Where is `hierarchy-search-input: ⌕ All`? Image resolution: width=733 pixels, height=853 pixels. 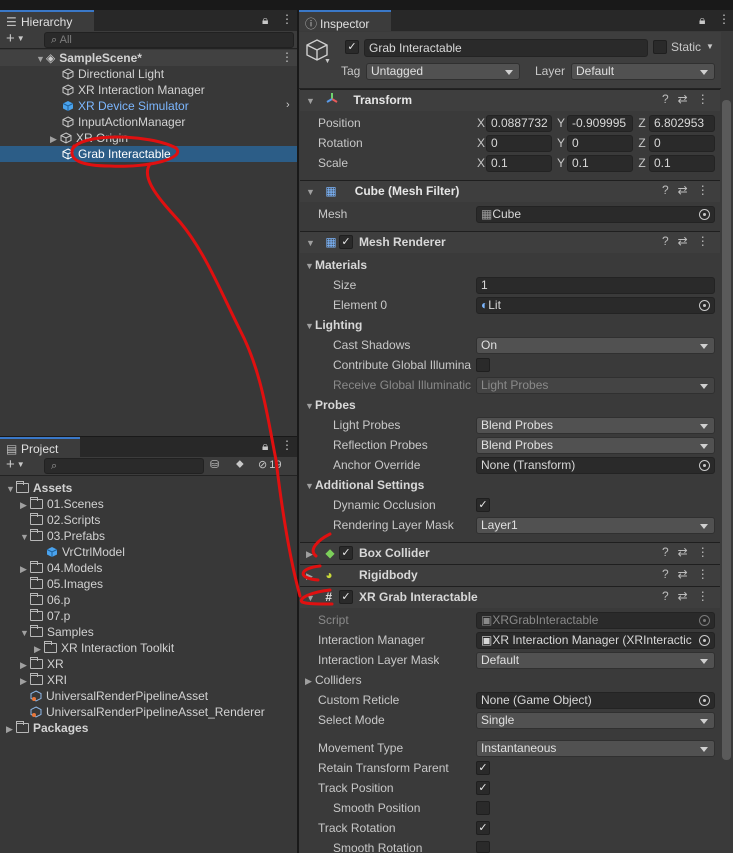
hierarchy-search-input: ⌕ All is located at coordinates (169, 40).